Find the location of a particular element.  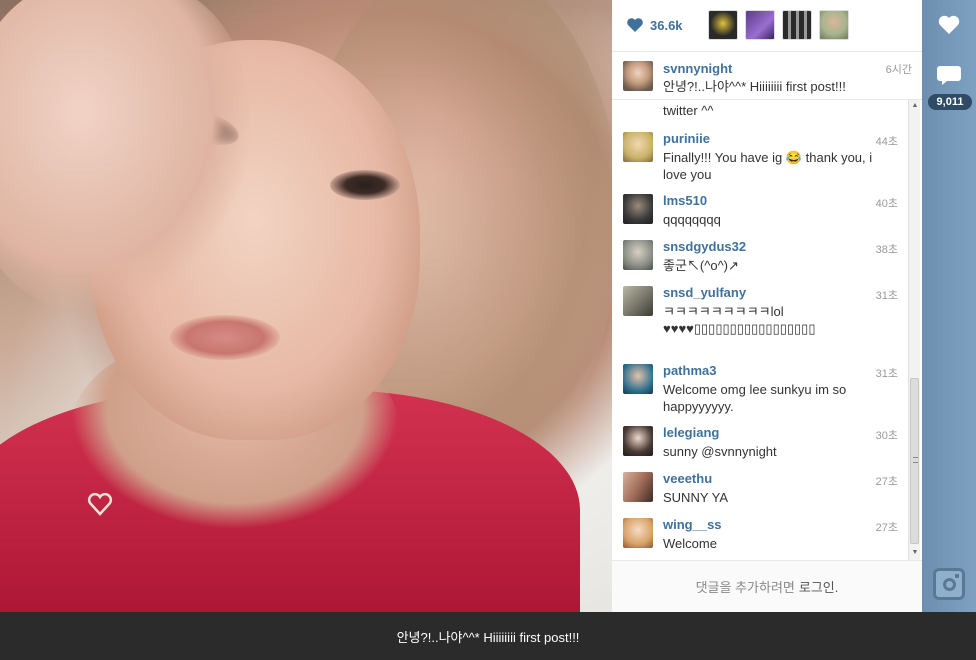

comment-username: snsdgydus32 is located at coordinates (704, 246).